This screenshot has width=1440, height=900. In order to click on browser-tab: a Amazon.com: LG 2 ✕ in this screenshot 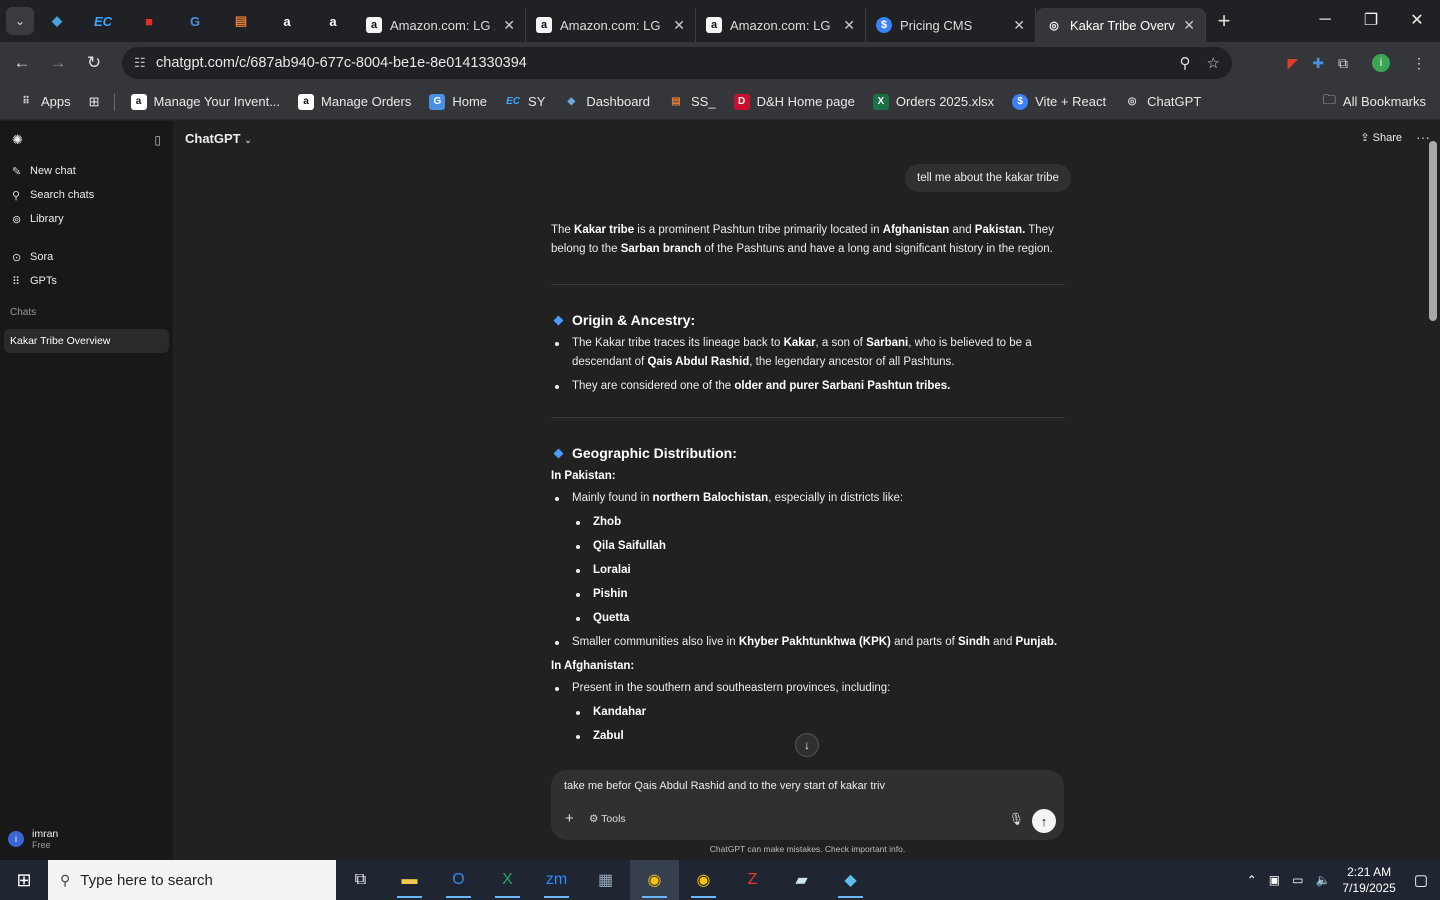, I will do `click(441, 25)`.